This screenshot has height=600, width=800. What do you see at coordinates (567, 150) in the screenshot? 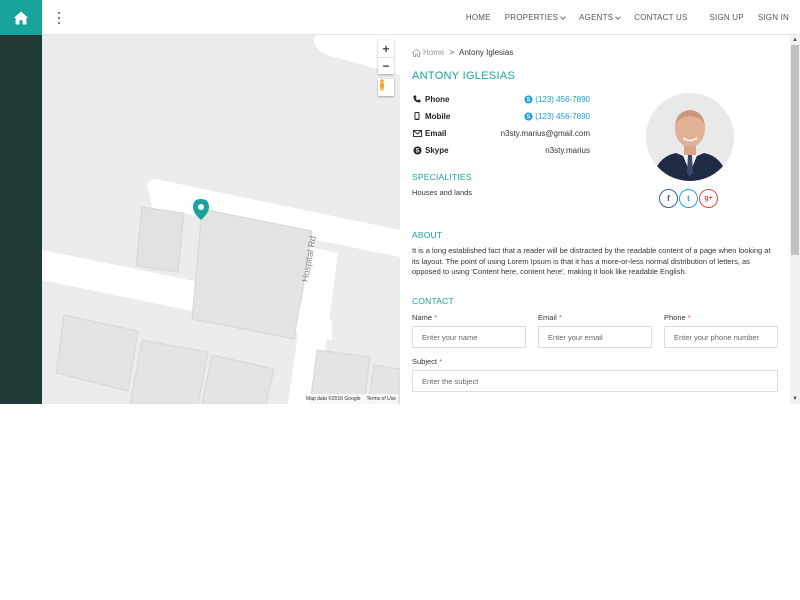
I see `skype-value: n3sty.marius` at bounding box center [567, 150].